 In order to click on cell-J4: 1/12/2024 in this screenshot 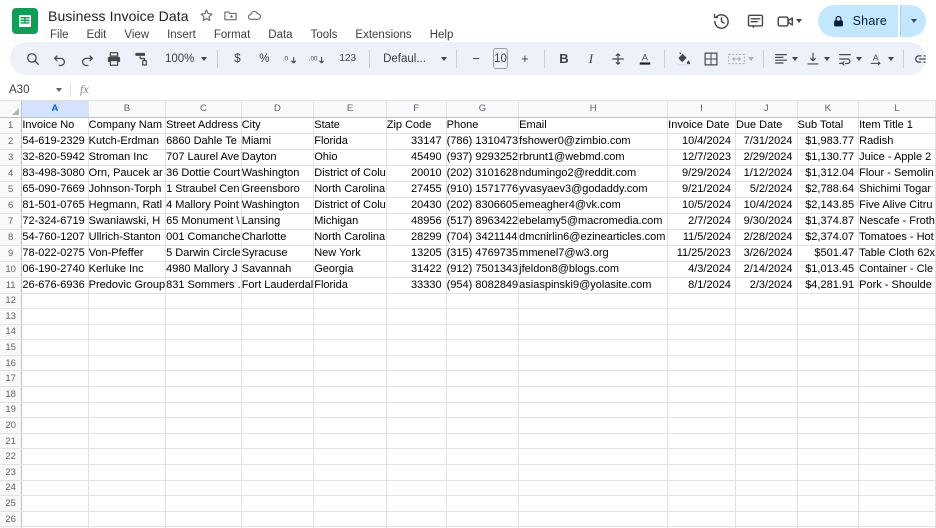, I will do `click(766, 173)`.